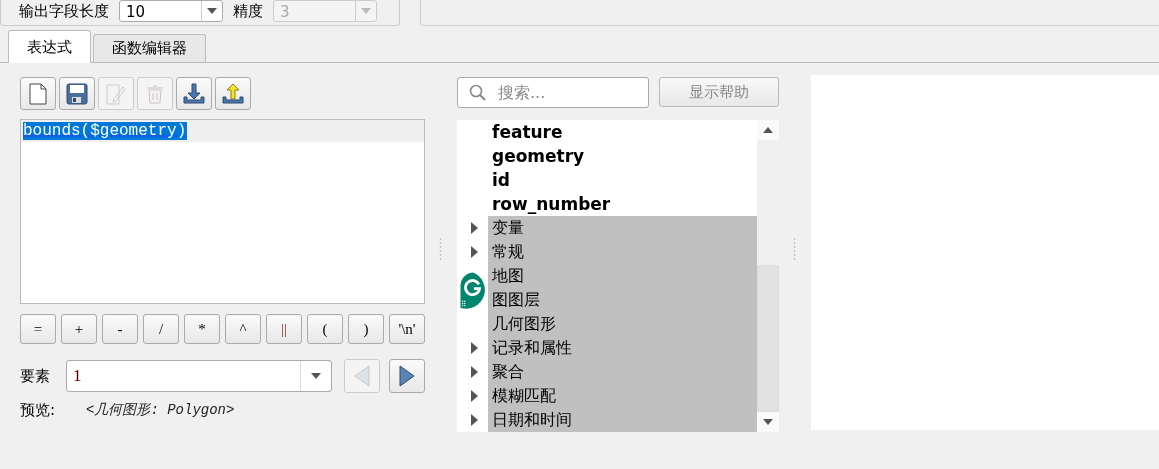  I want to click on import-button, so click(194, 93).